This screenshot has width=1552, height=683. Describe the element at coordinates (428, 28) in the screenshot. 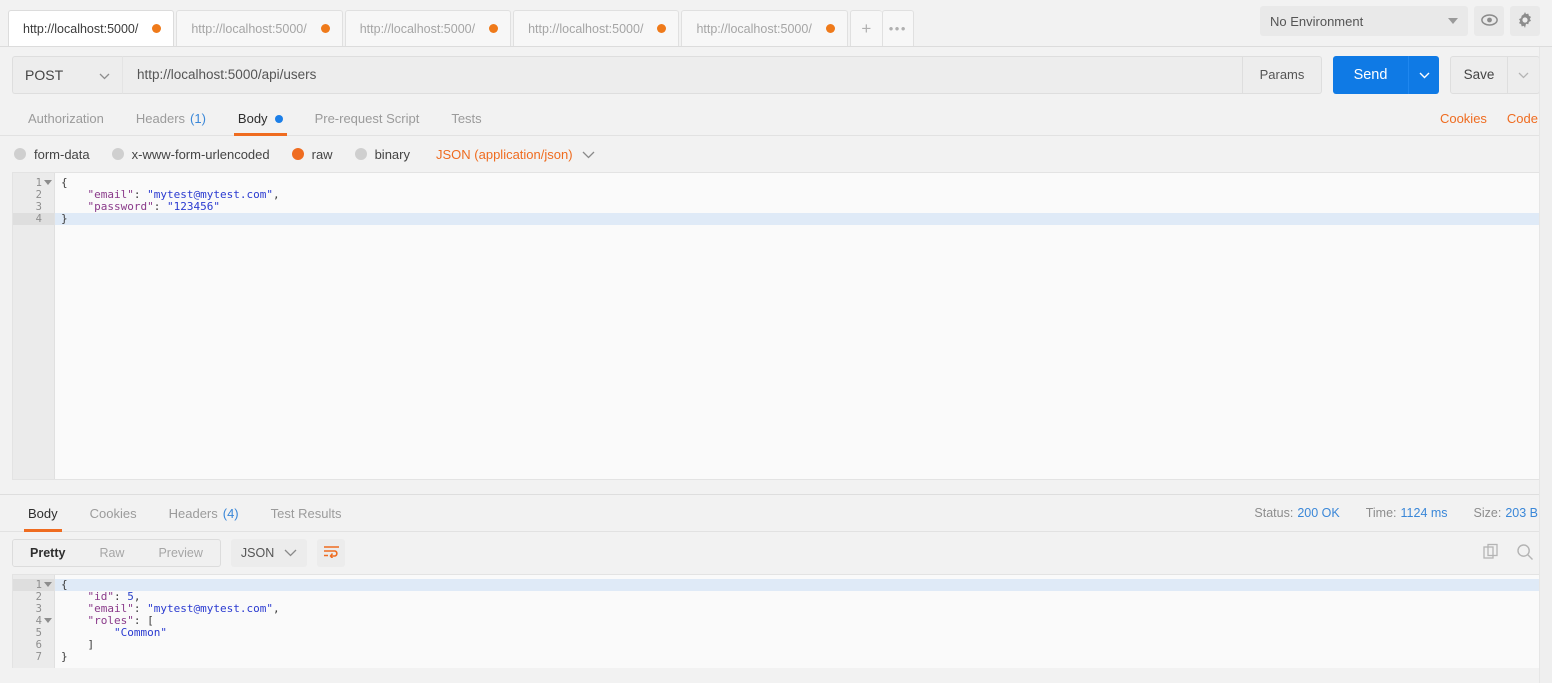

I see `request-tab-3: http://localhost:5000/` at that location.